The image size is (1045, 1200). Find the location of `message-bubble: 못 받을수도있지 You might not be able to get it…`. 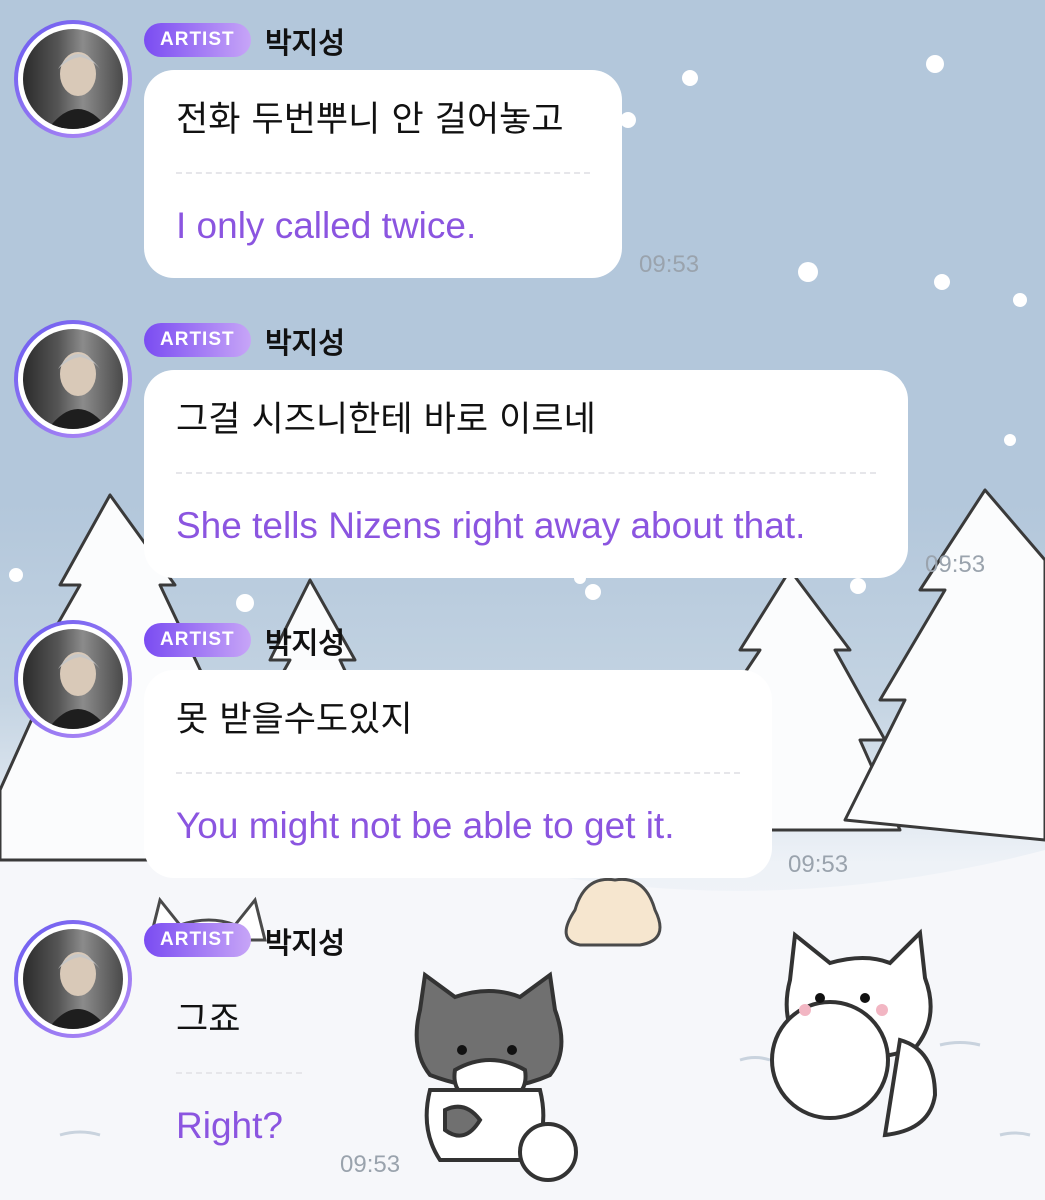

message-bubble: 못 받을수도있지 You might not be able to get it… is located at coordinates (458, 774).